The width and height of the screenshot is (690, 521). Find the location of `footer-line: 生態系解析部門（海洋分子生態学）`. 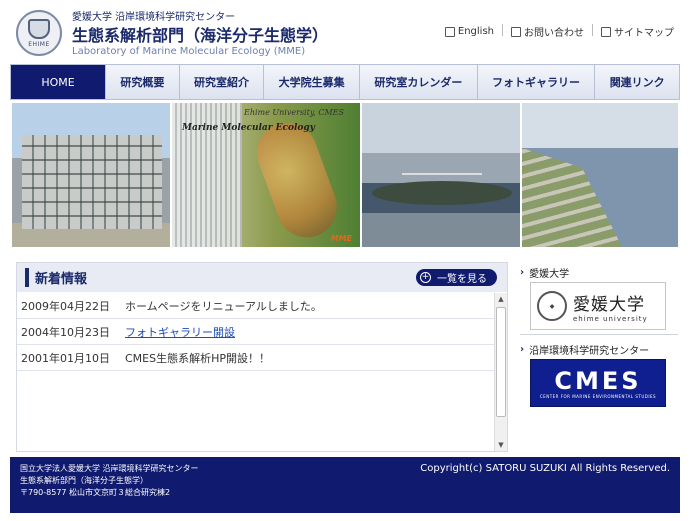

footer-line: 生態系解析部門（海洋分子生態学） is located at coordinates (84, 480).